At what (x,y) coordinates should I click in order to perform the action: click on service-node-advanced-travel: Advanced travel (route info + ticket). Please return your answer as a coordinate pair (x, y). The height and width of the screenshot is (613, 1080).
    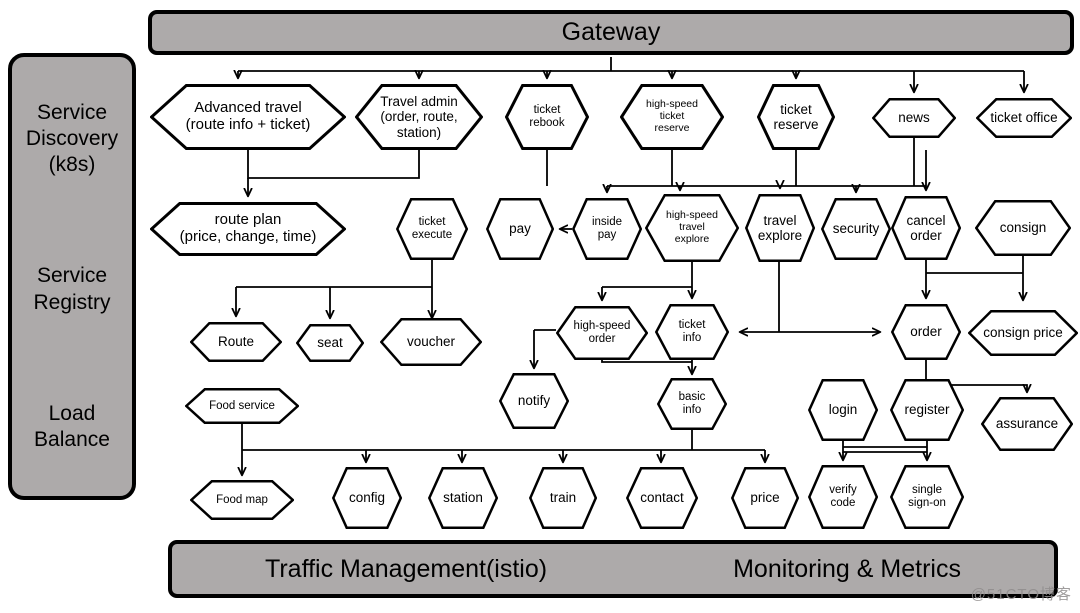
    Looking at the image, I should click on (248, 117).